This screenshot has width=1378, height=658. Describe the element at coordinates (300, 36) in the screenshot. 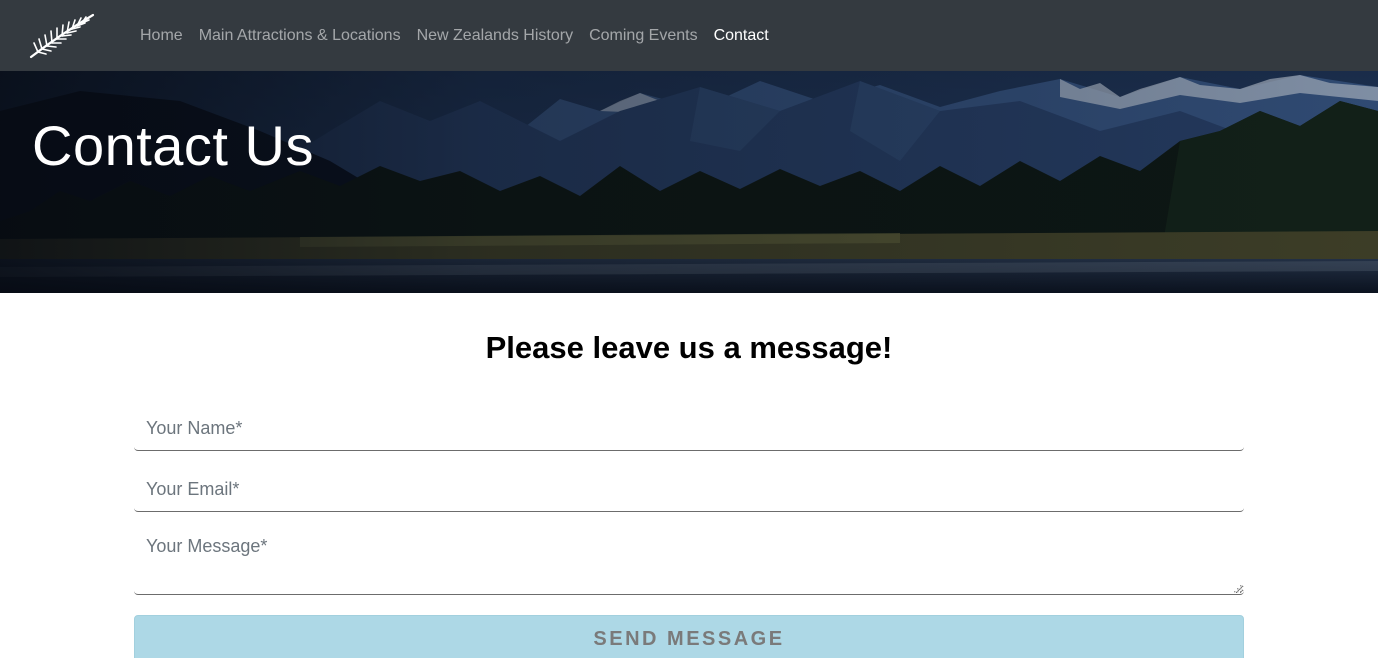

I see `nav-link-main-attractions: Main Attractions & Locations` at that location.